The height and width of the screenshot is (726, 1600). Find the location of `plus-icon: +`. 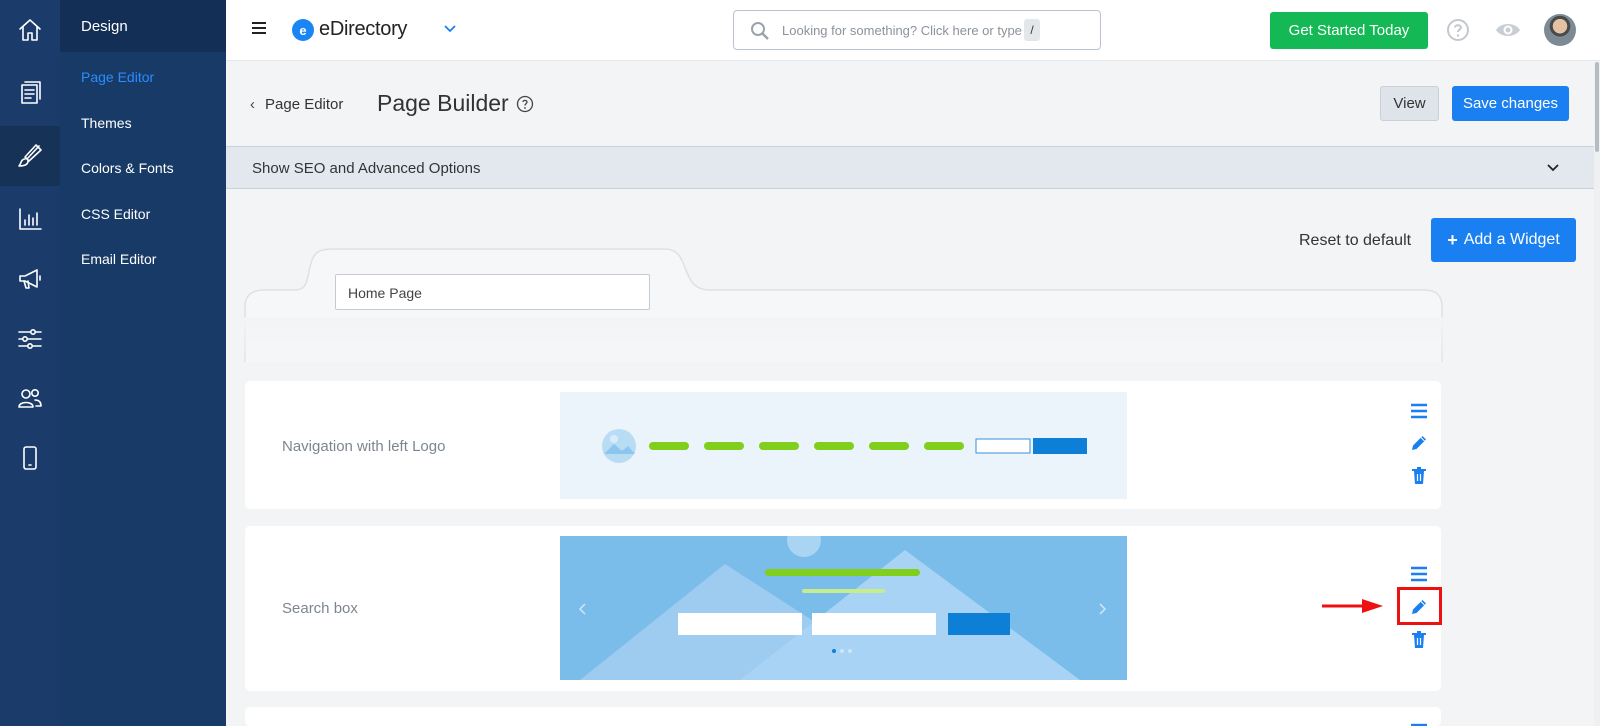

plus-icon: + is located at coordinates (1452, 240).